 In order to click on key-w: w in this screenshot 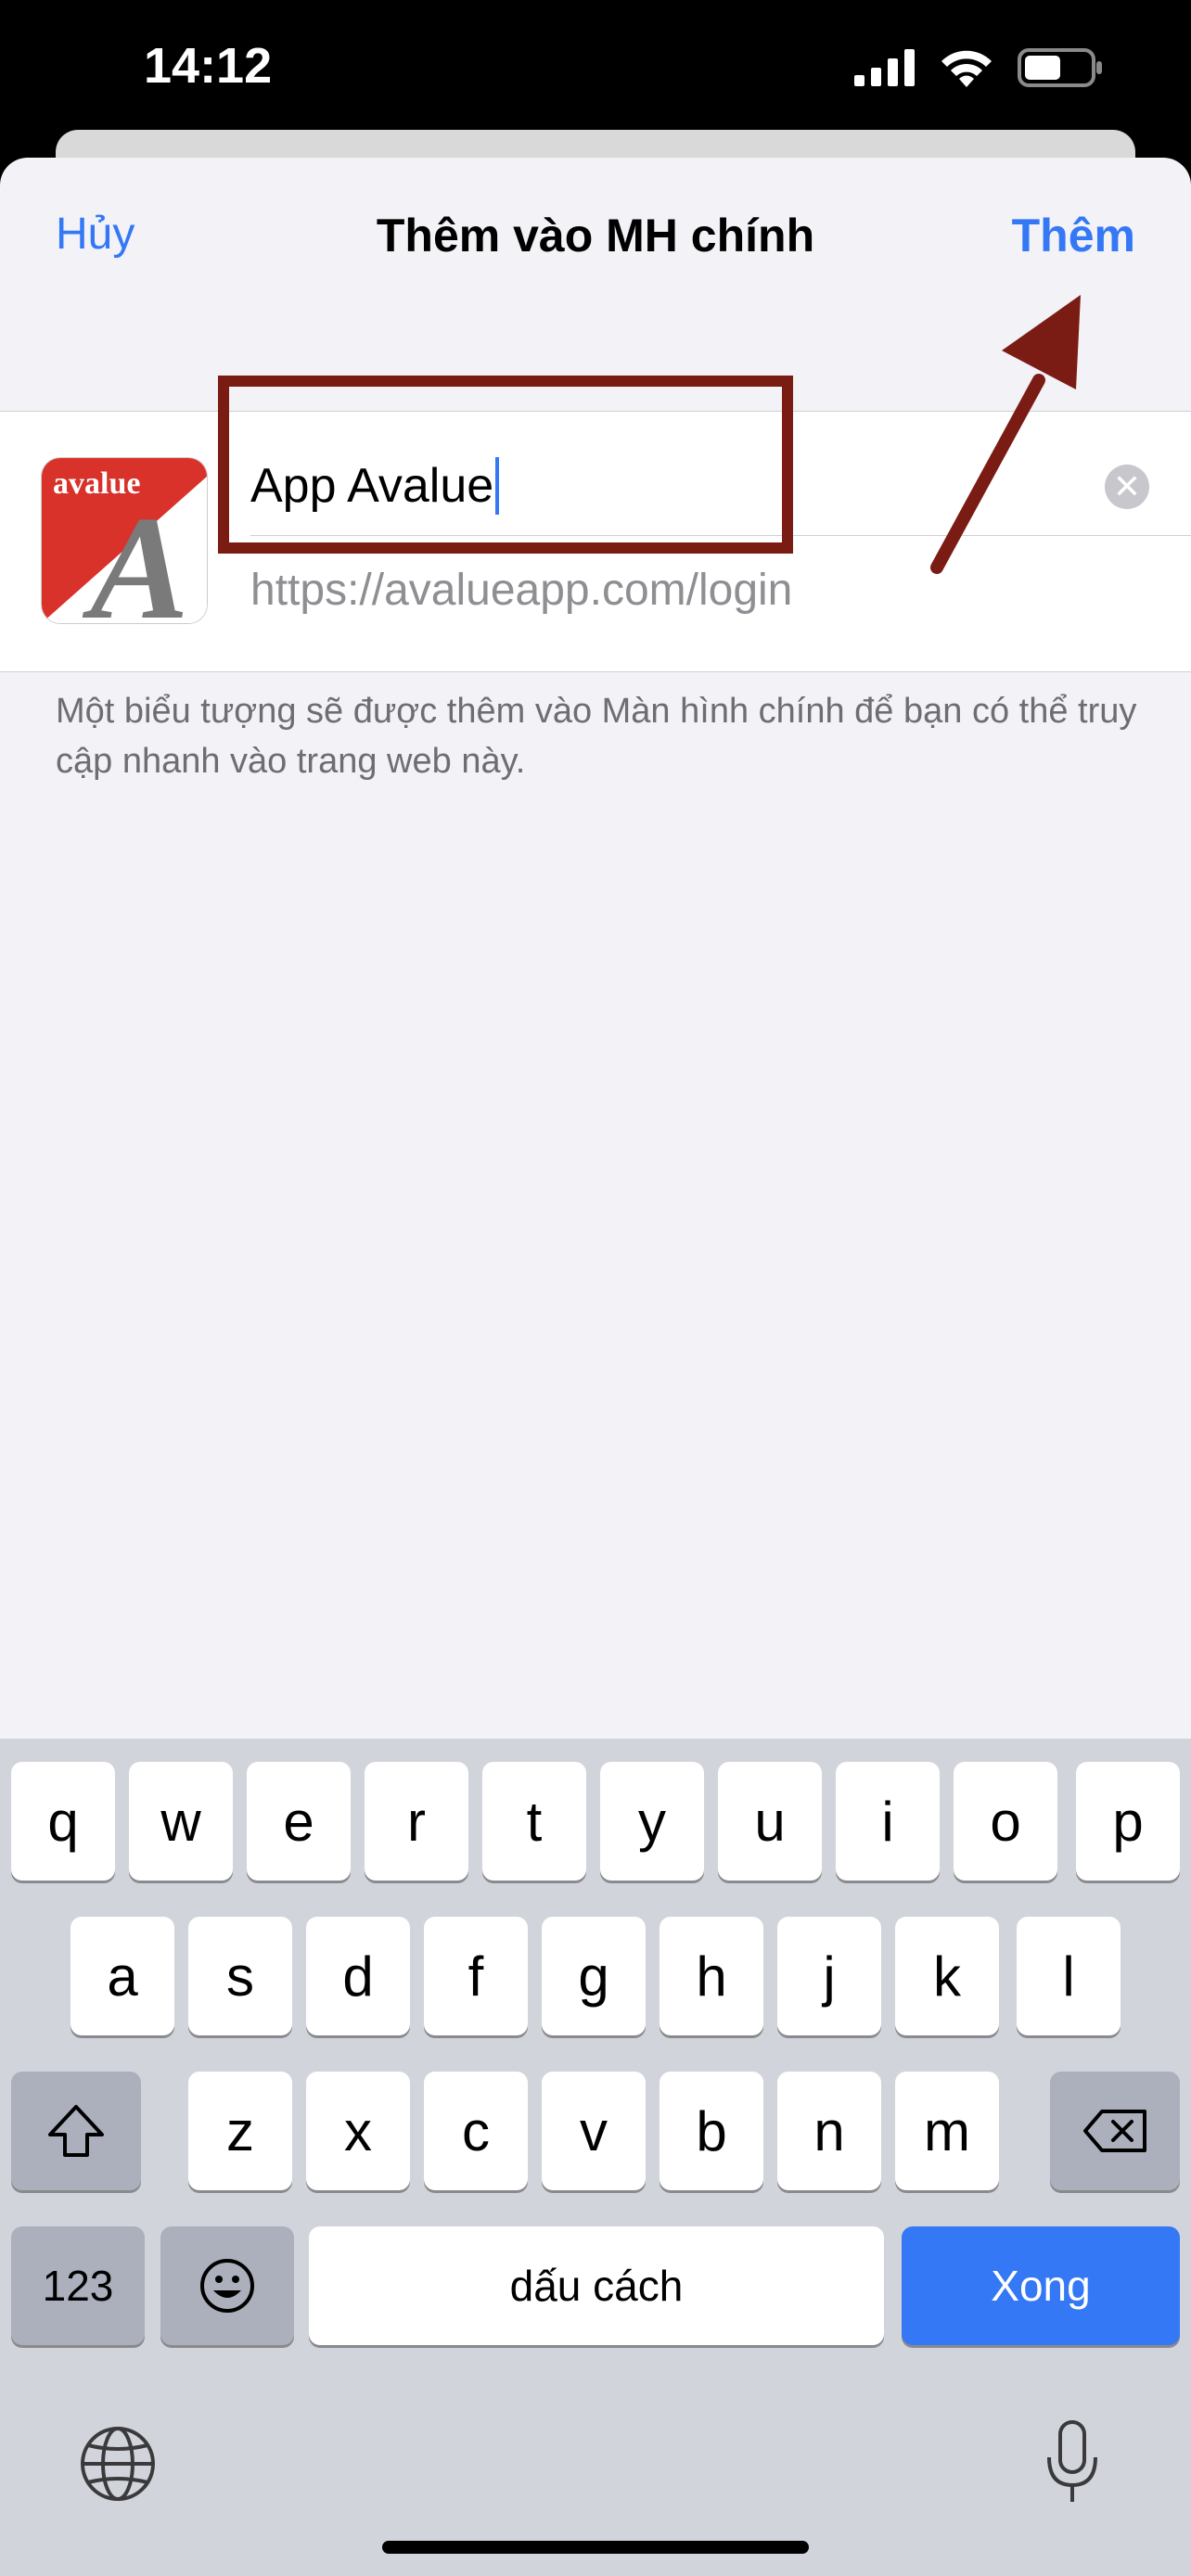, I will do `click(181, 1821)`.